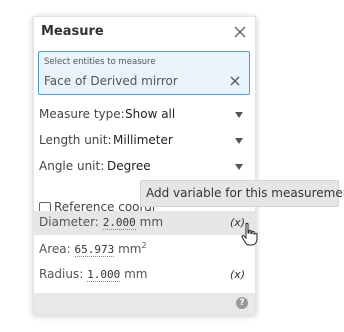  Describe the element at coordinates (249, 234) in the screenshot. I see `hand-cursor-icon` at that location.